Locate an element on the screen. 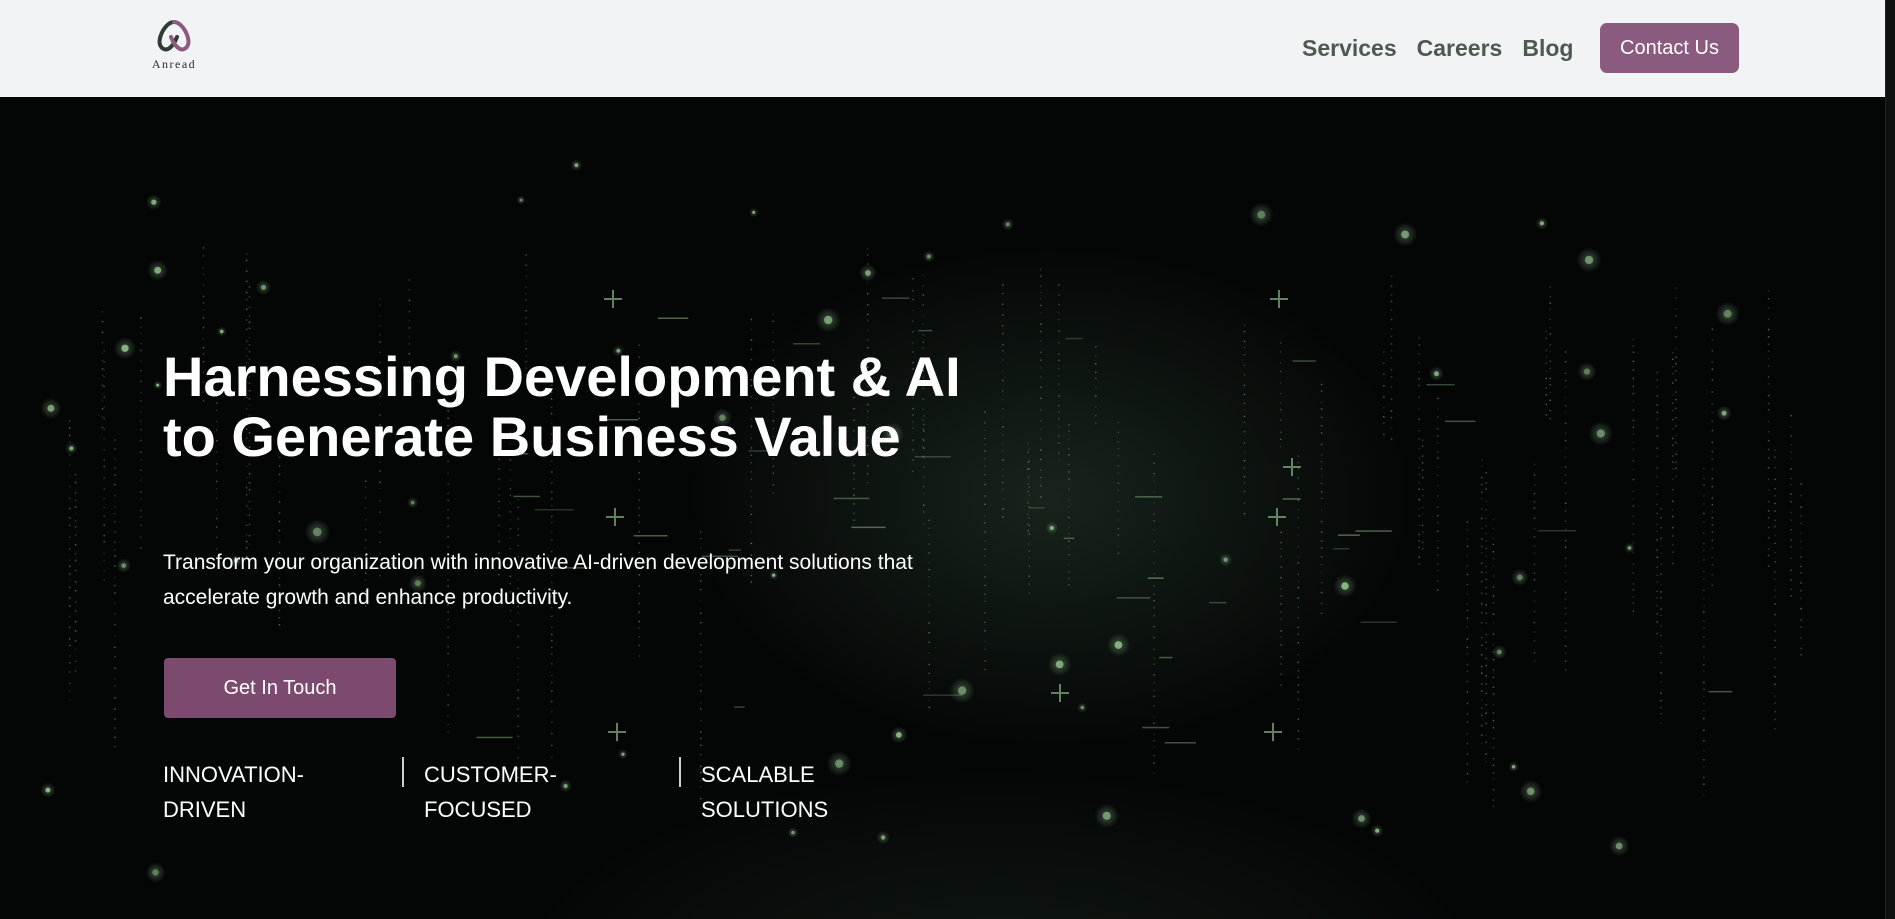 The height and width of the screenshot is (919, 1895). feature-innovation: INNOVATION- DRIVEN is located at coordinates (253, 792).